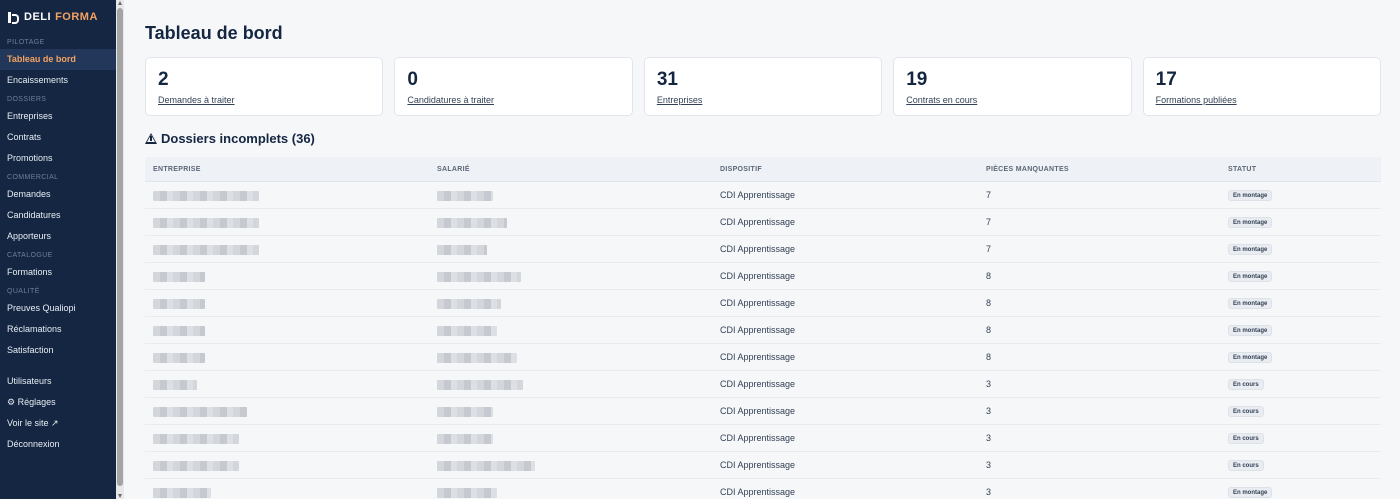  Describe the element at coordinates (989, 357) in the screenshot. I see `cell-pieces-manquantes: 8` at that location.